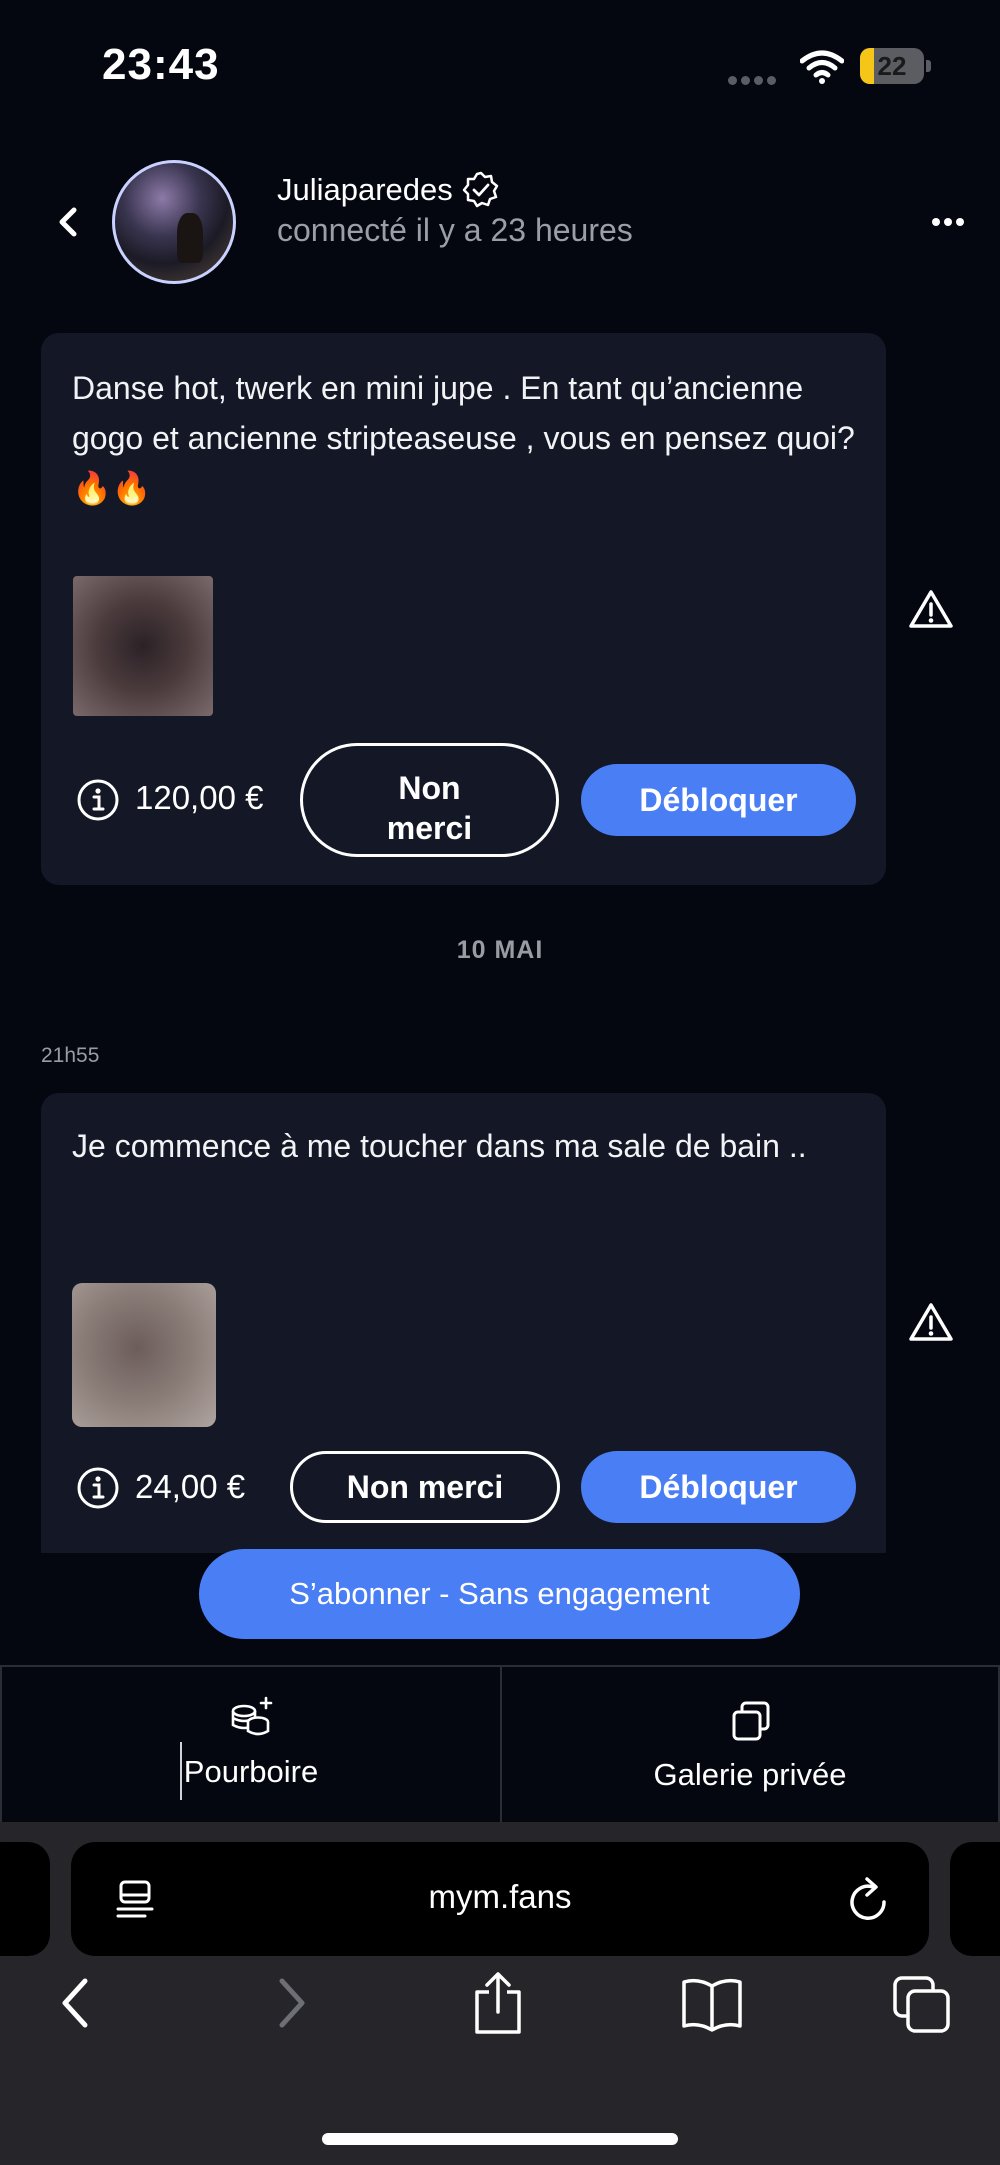 The image size is (1000, 2165). Describe the element at coordinates (199, 797) in the screenshot. I see `price-label: 120,00 €` at that location.